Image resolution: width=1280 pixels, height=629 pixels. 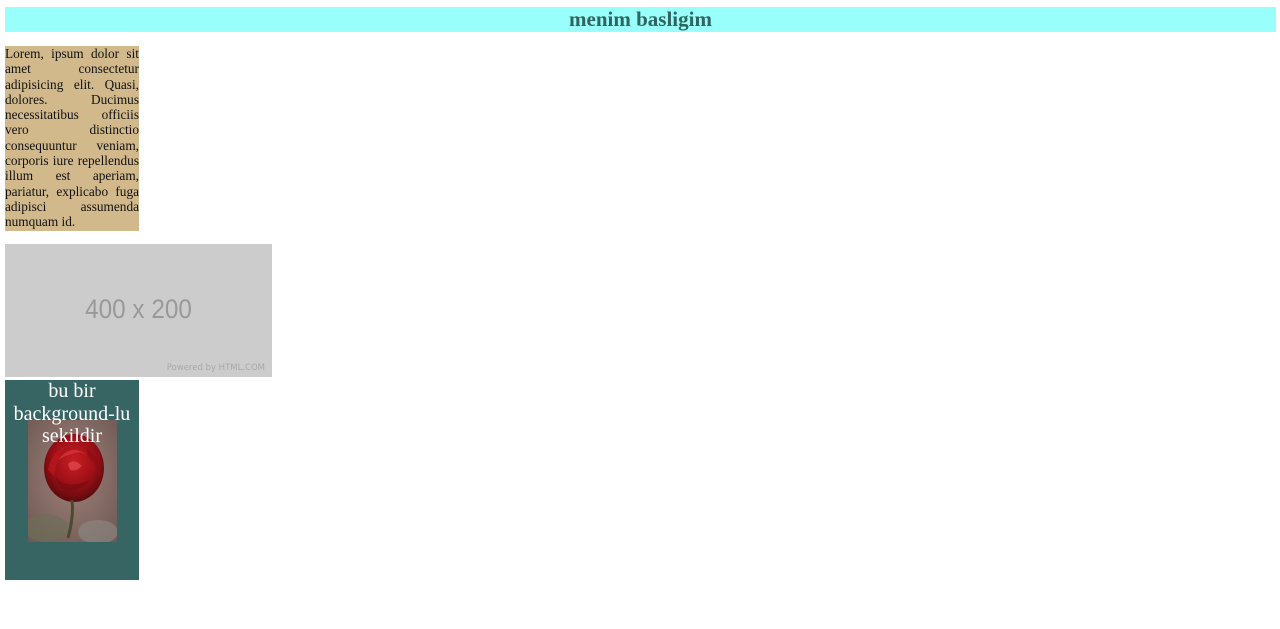 I want to click on page-heading: menim basligim, so click(x=640, y=19).